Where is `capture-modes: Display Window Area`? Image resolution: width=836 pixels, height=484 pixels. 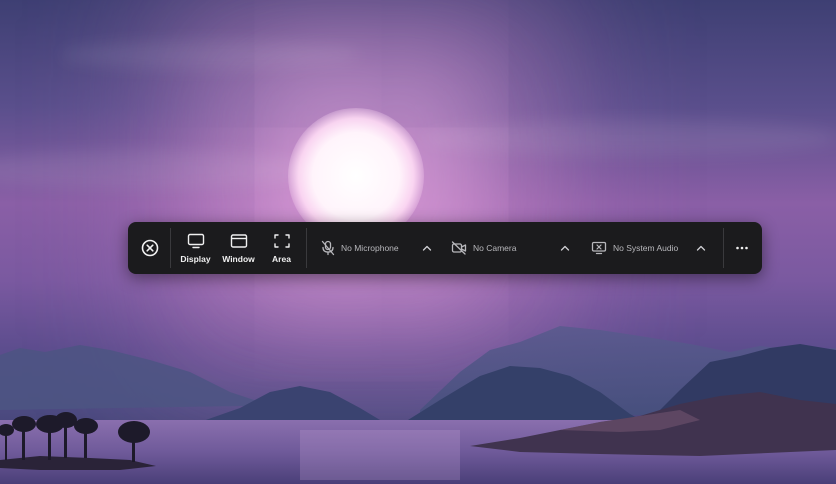
capture-modes: Display Window Area is located at coordinates (238, 248).